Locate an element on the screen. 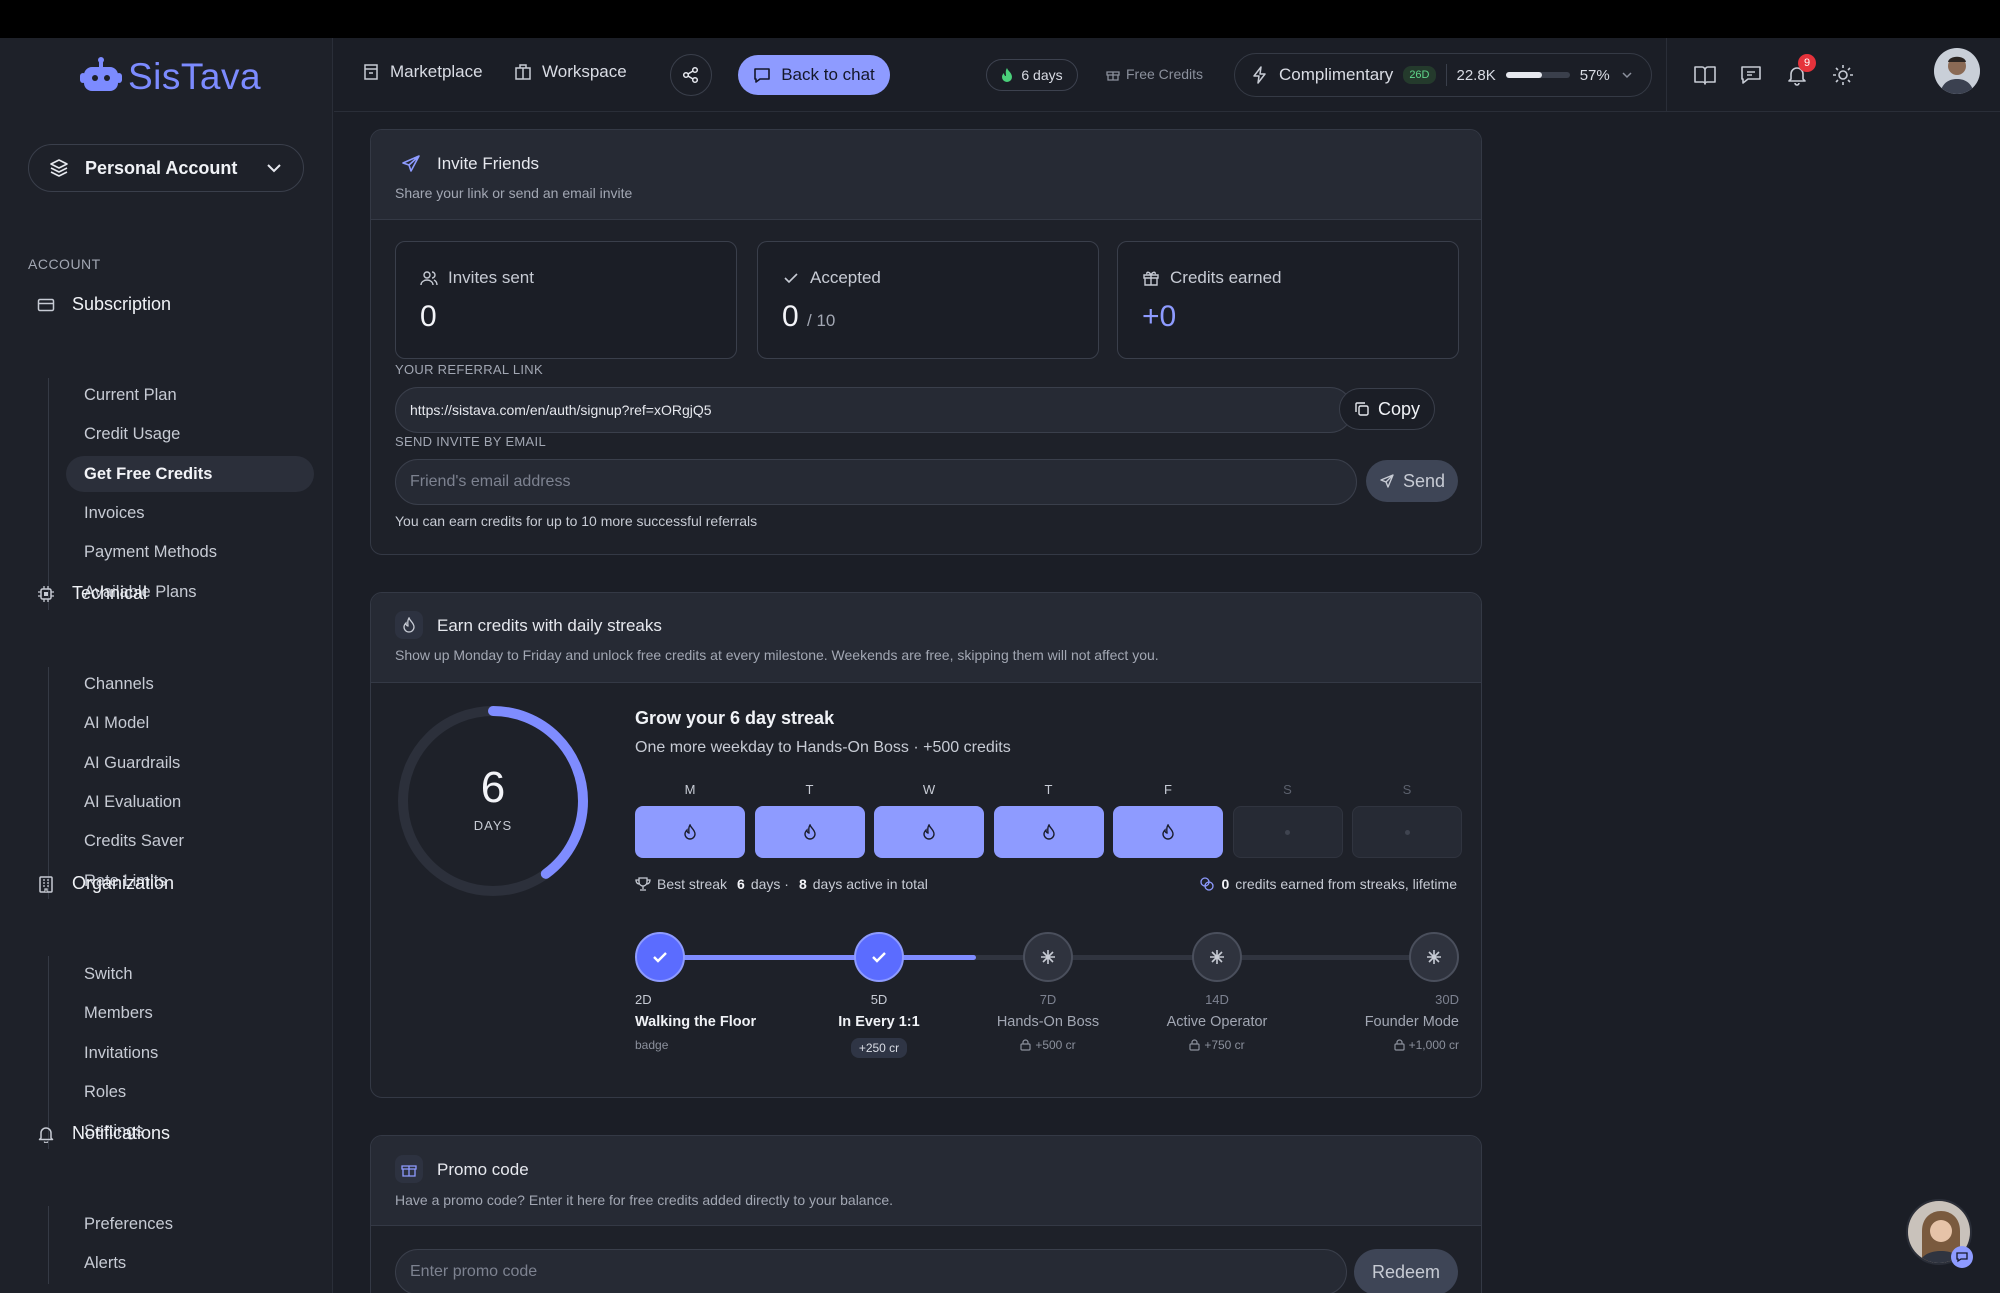  referral-link-caption: YOUR REFERRAL LINK is located at coordinates (469, 369).